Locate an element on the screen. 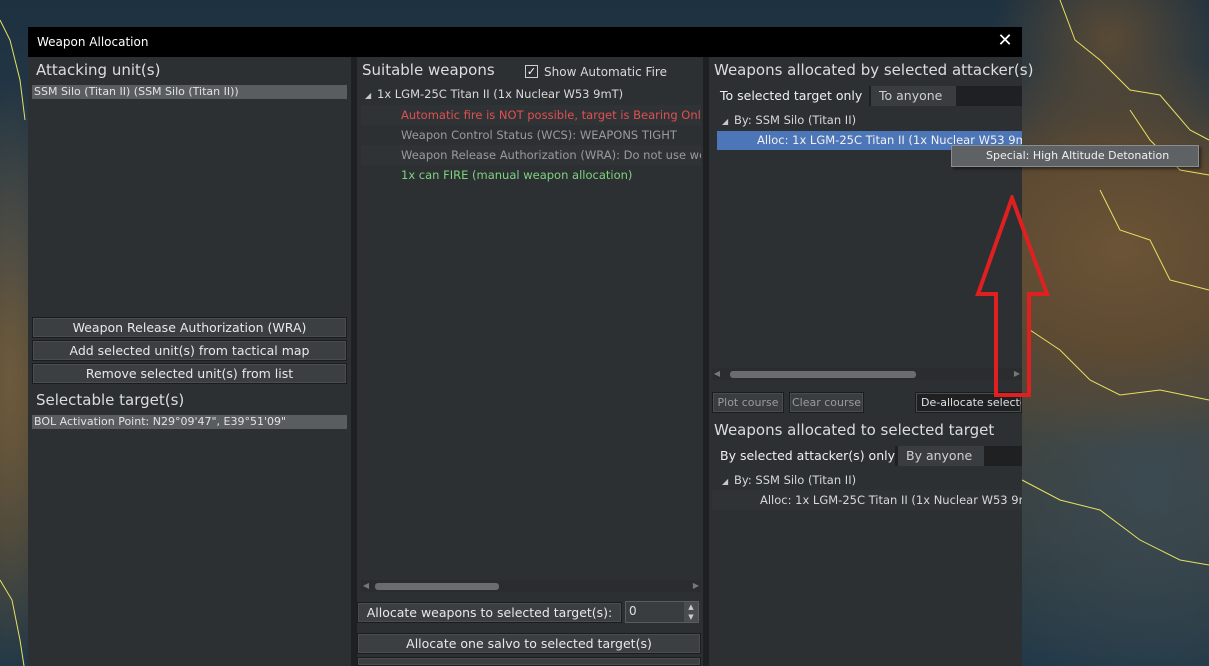 This screenshot has height=666, width=1209. target-group-label: By: SSM Silo (Titan II) is located at coordinates (795, 480).